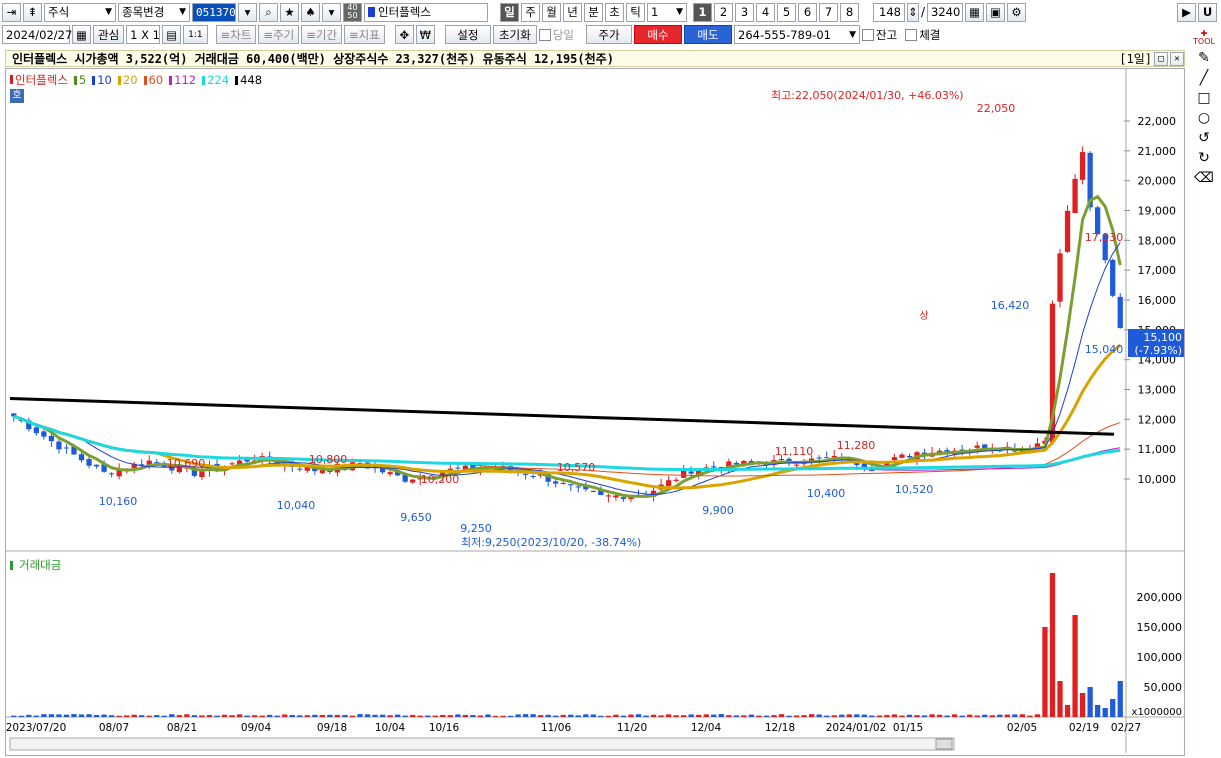 The image size is (1221, 758). I want to click on circle-icon: ○, so click(1204, 118).